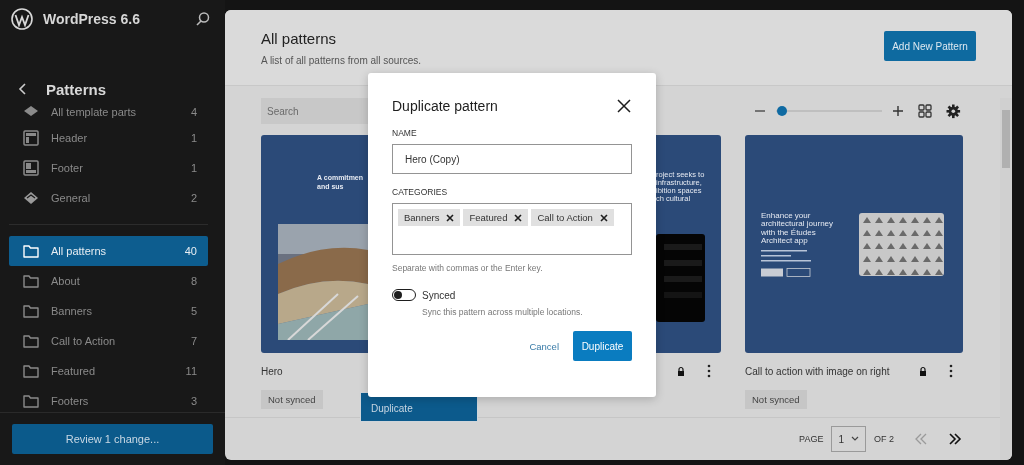 The height and width of the screenshot is (465, 1024). I want to click on page-title: All patterns, so click(299, 38).